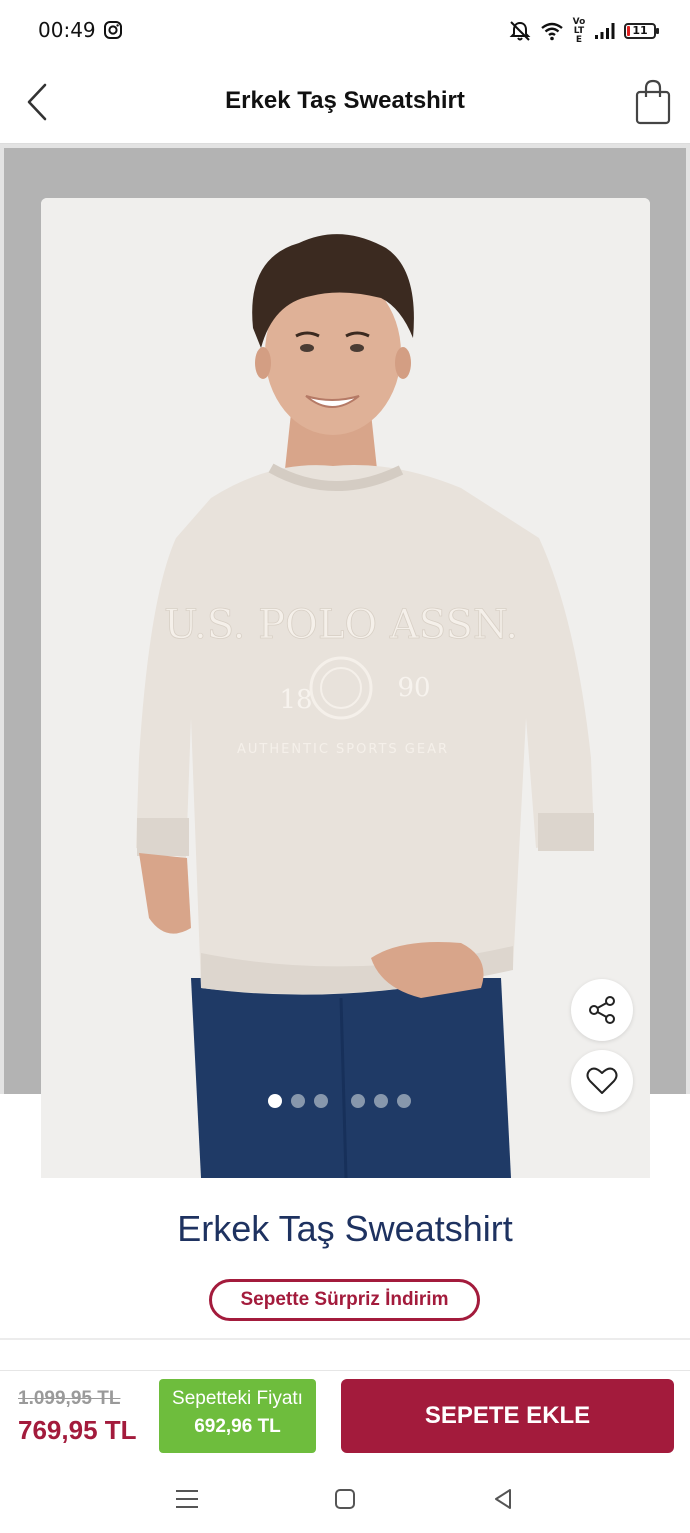  Describe the element at coordinates (507, 1416) in the screenshot. I see `add-to-cart-button: SEPETE EKLE` at that location.